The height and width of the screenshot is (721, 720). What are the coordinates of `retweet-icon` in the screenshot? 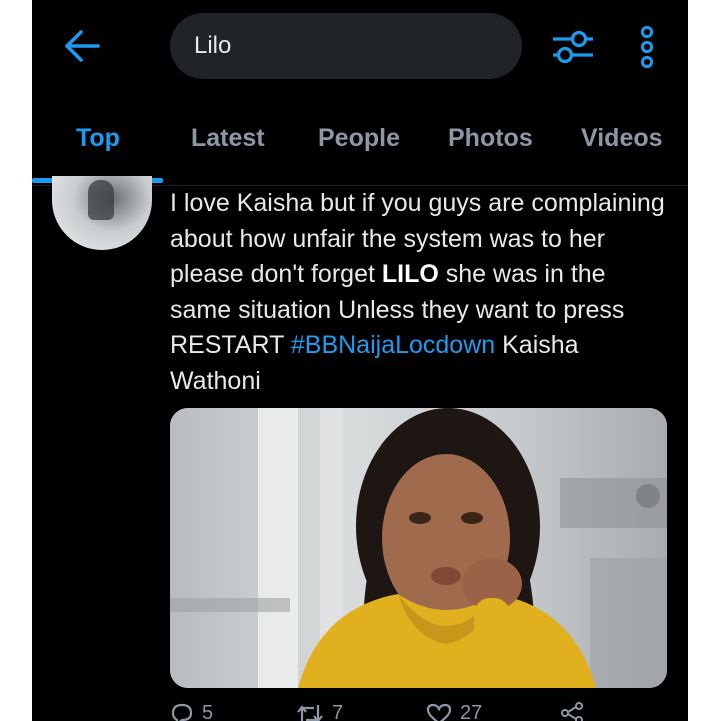 It's located at (310, 712).